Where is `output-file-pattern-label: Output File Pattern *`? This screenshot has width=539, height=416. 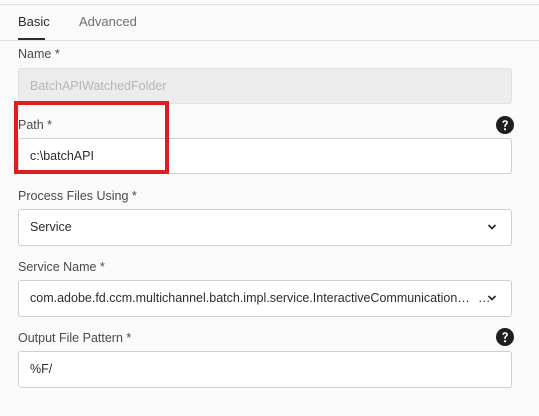
output-file-pattern-label: Output File Pattern * is located at coordinates (75, 338).